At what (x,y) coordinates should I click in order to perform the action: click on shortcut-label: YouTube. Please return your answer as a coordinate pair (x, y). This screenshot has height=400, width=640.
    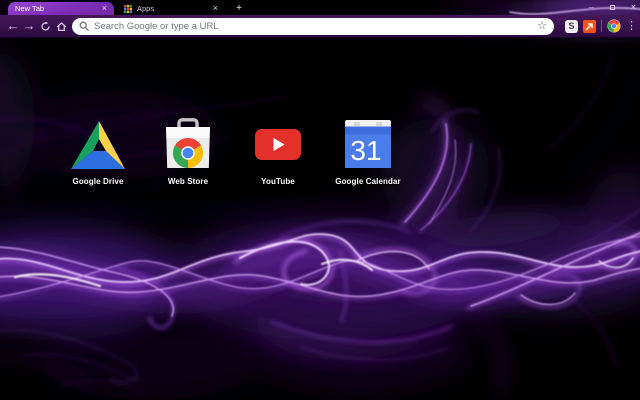
    Looking at the image, I should click on (278, 181).